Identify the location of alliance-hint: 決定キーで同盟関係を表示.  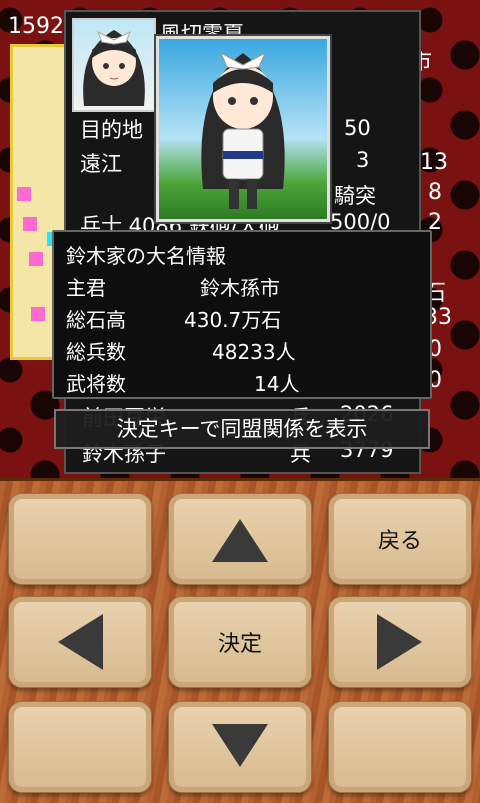
(242, 429).